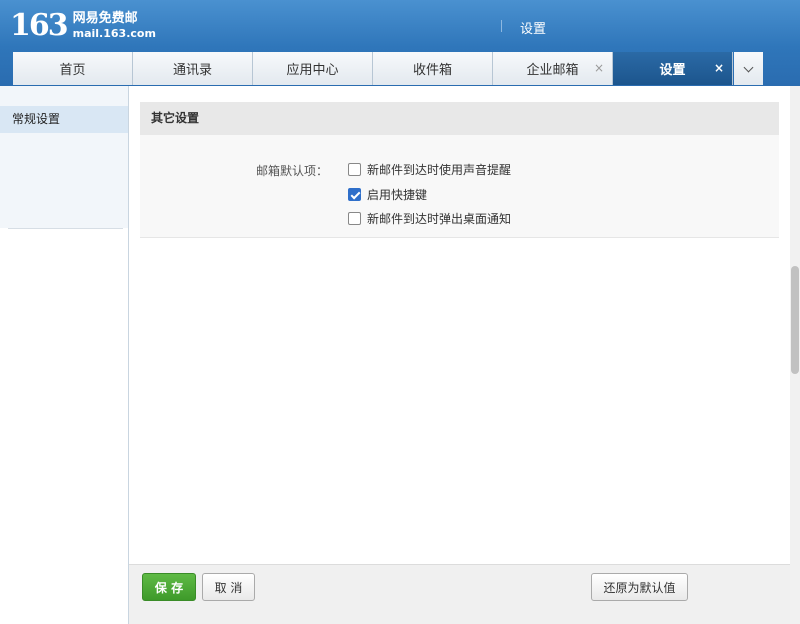  What do you see at coordinates (795, 320) in the screenshot?
I see `scrollbar-thumb` at bounding box center [795, 320].